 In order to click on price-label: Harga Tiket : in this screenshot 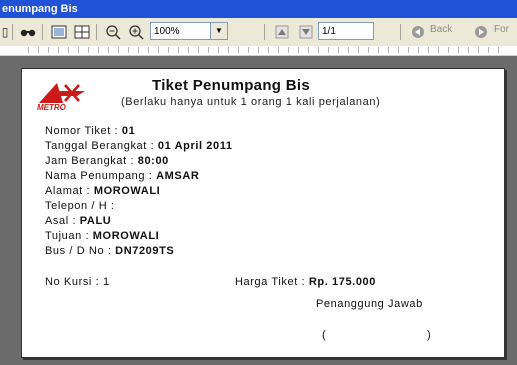, I will do `click(272, 282)`.